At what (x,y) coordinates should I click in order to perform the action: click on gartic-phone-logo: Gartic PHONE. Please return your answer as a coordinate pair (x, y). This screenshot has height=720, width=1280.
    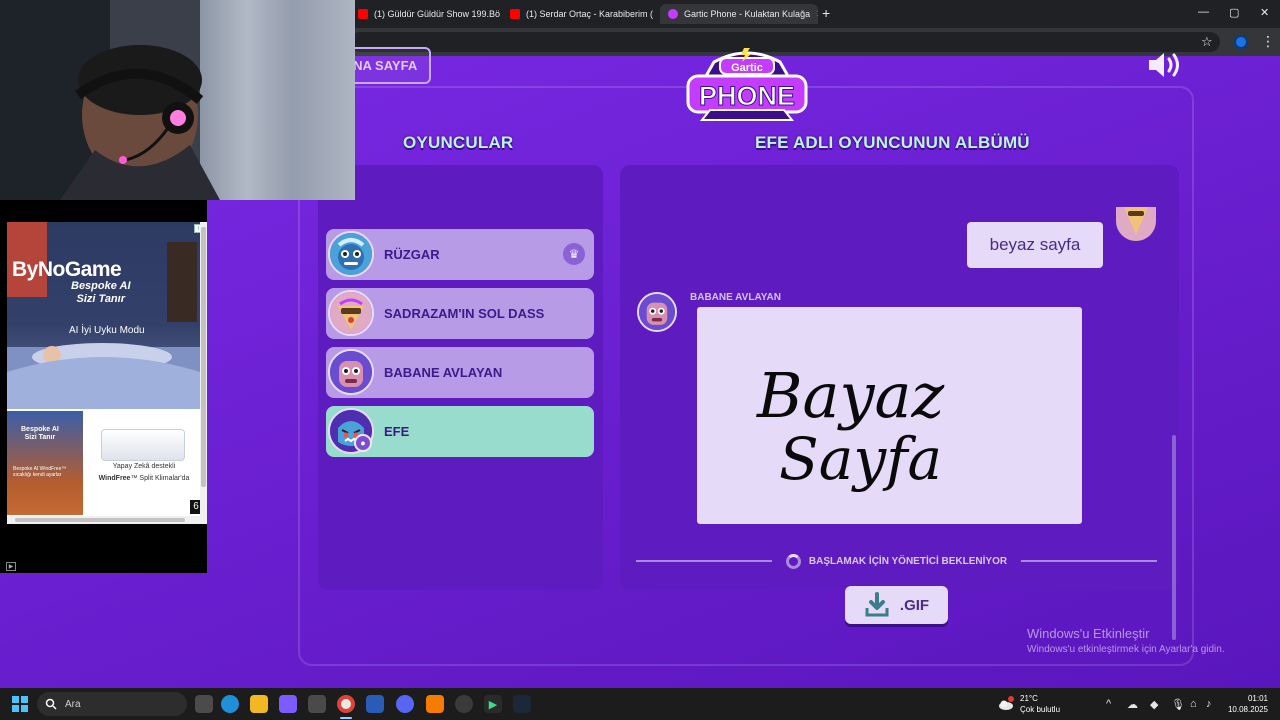
    Looking at the image, I should click on (747, 84).